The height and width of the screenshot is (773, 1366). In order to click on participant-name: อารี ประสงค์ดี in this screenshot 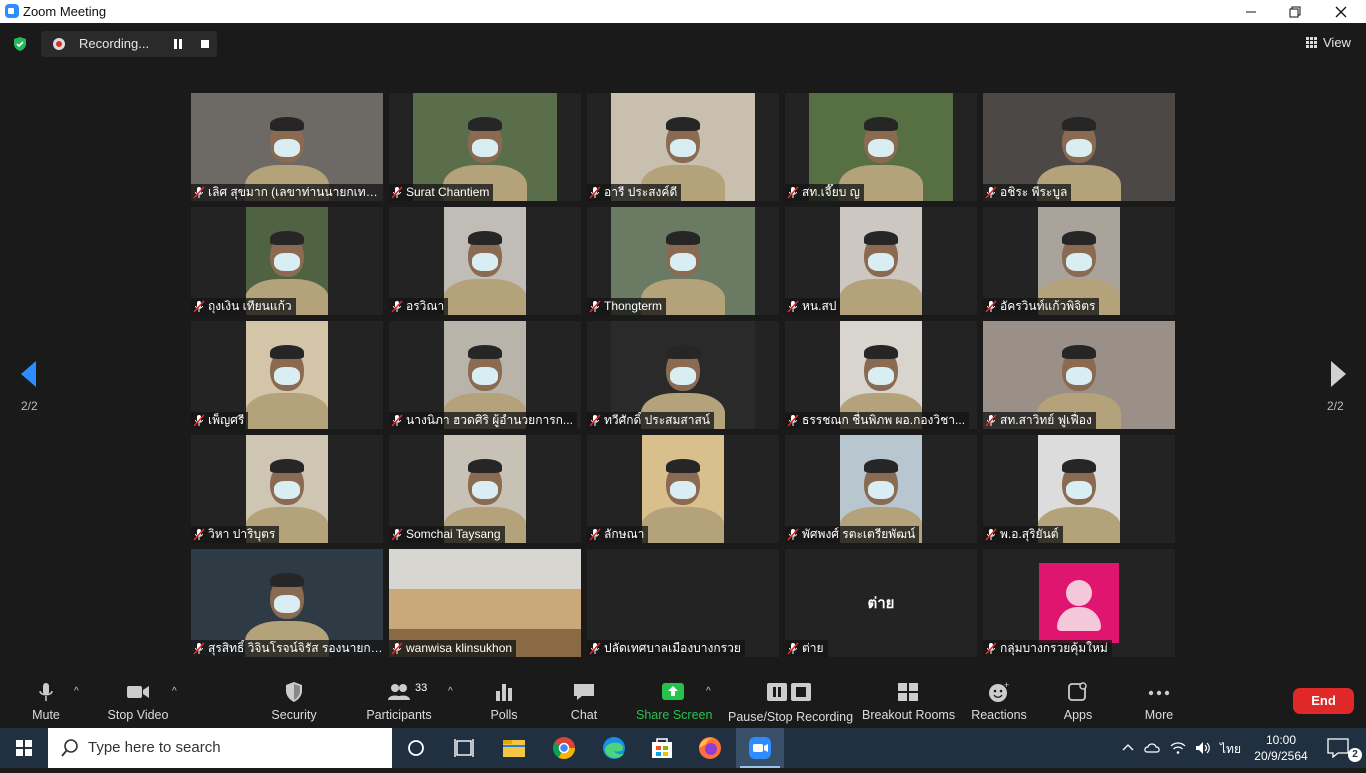, I will do `click(641, 192)`.